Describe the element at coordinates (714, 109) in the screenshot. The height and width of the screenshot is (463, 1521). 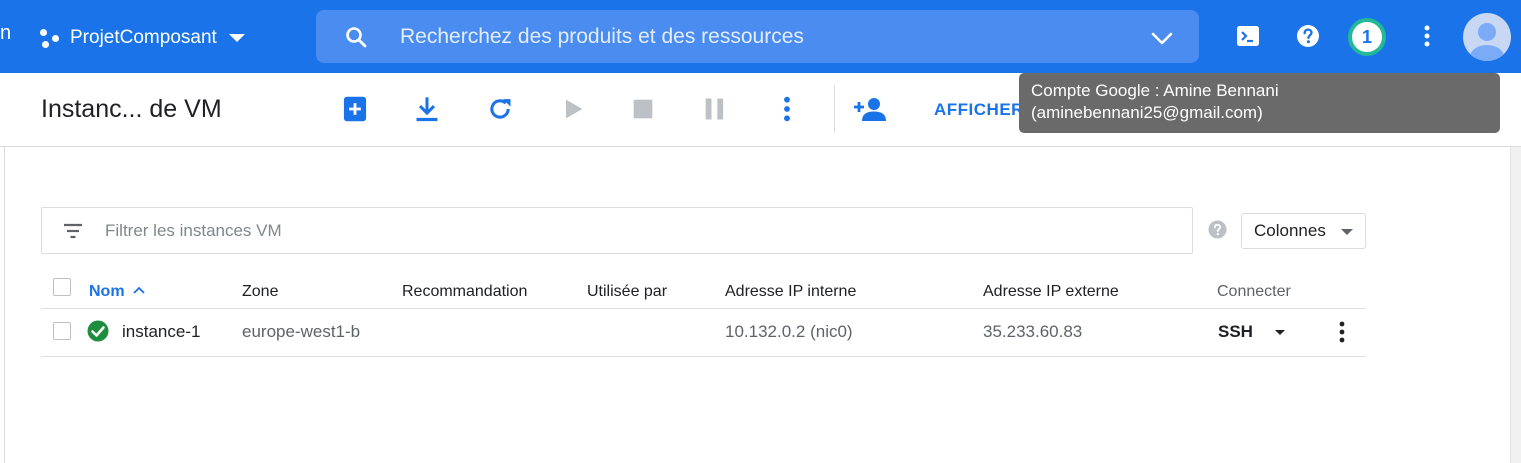
I see `suspend-icon` at that location.